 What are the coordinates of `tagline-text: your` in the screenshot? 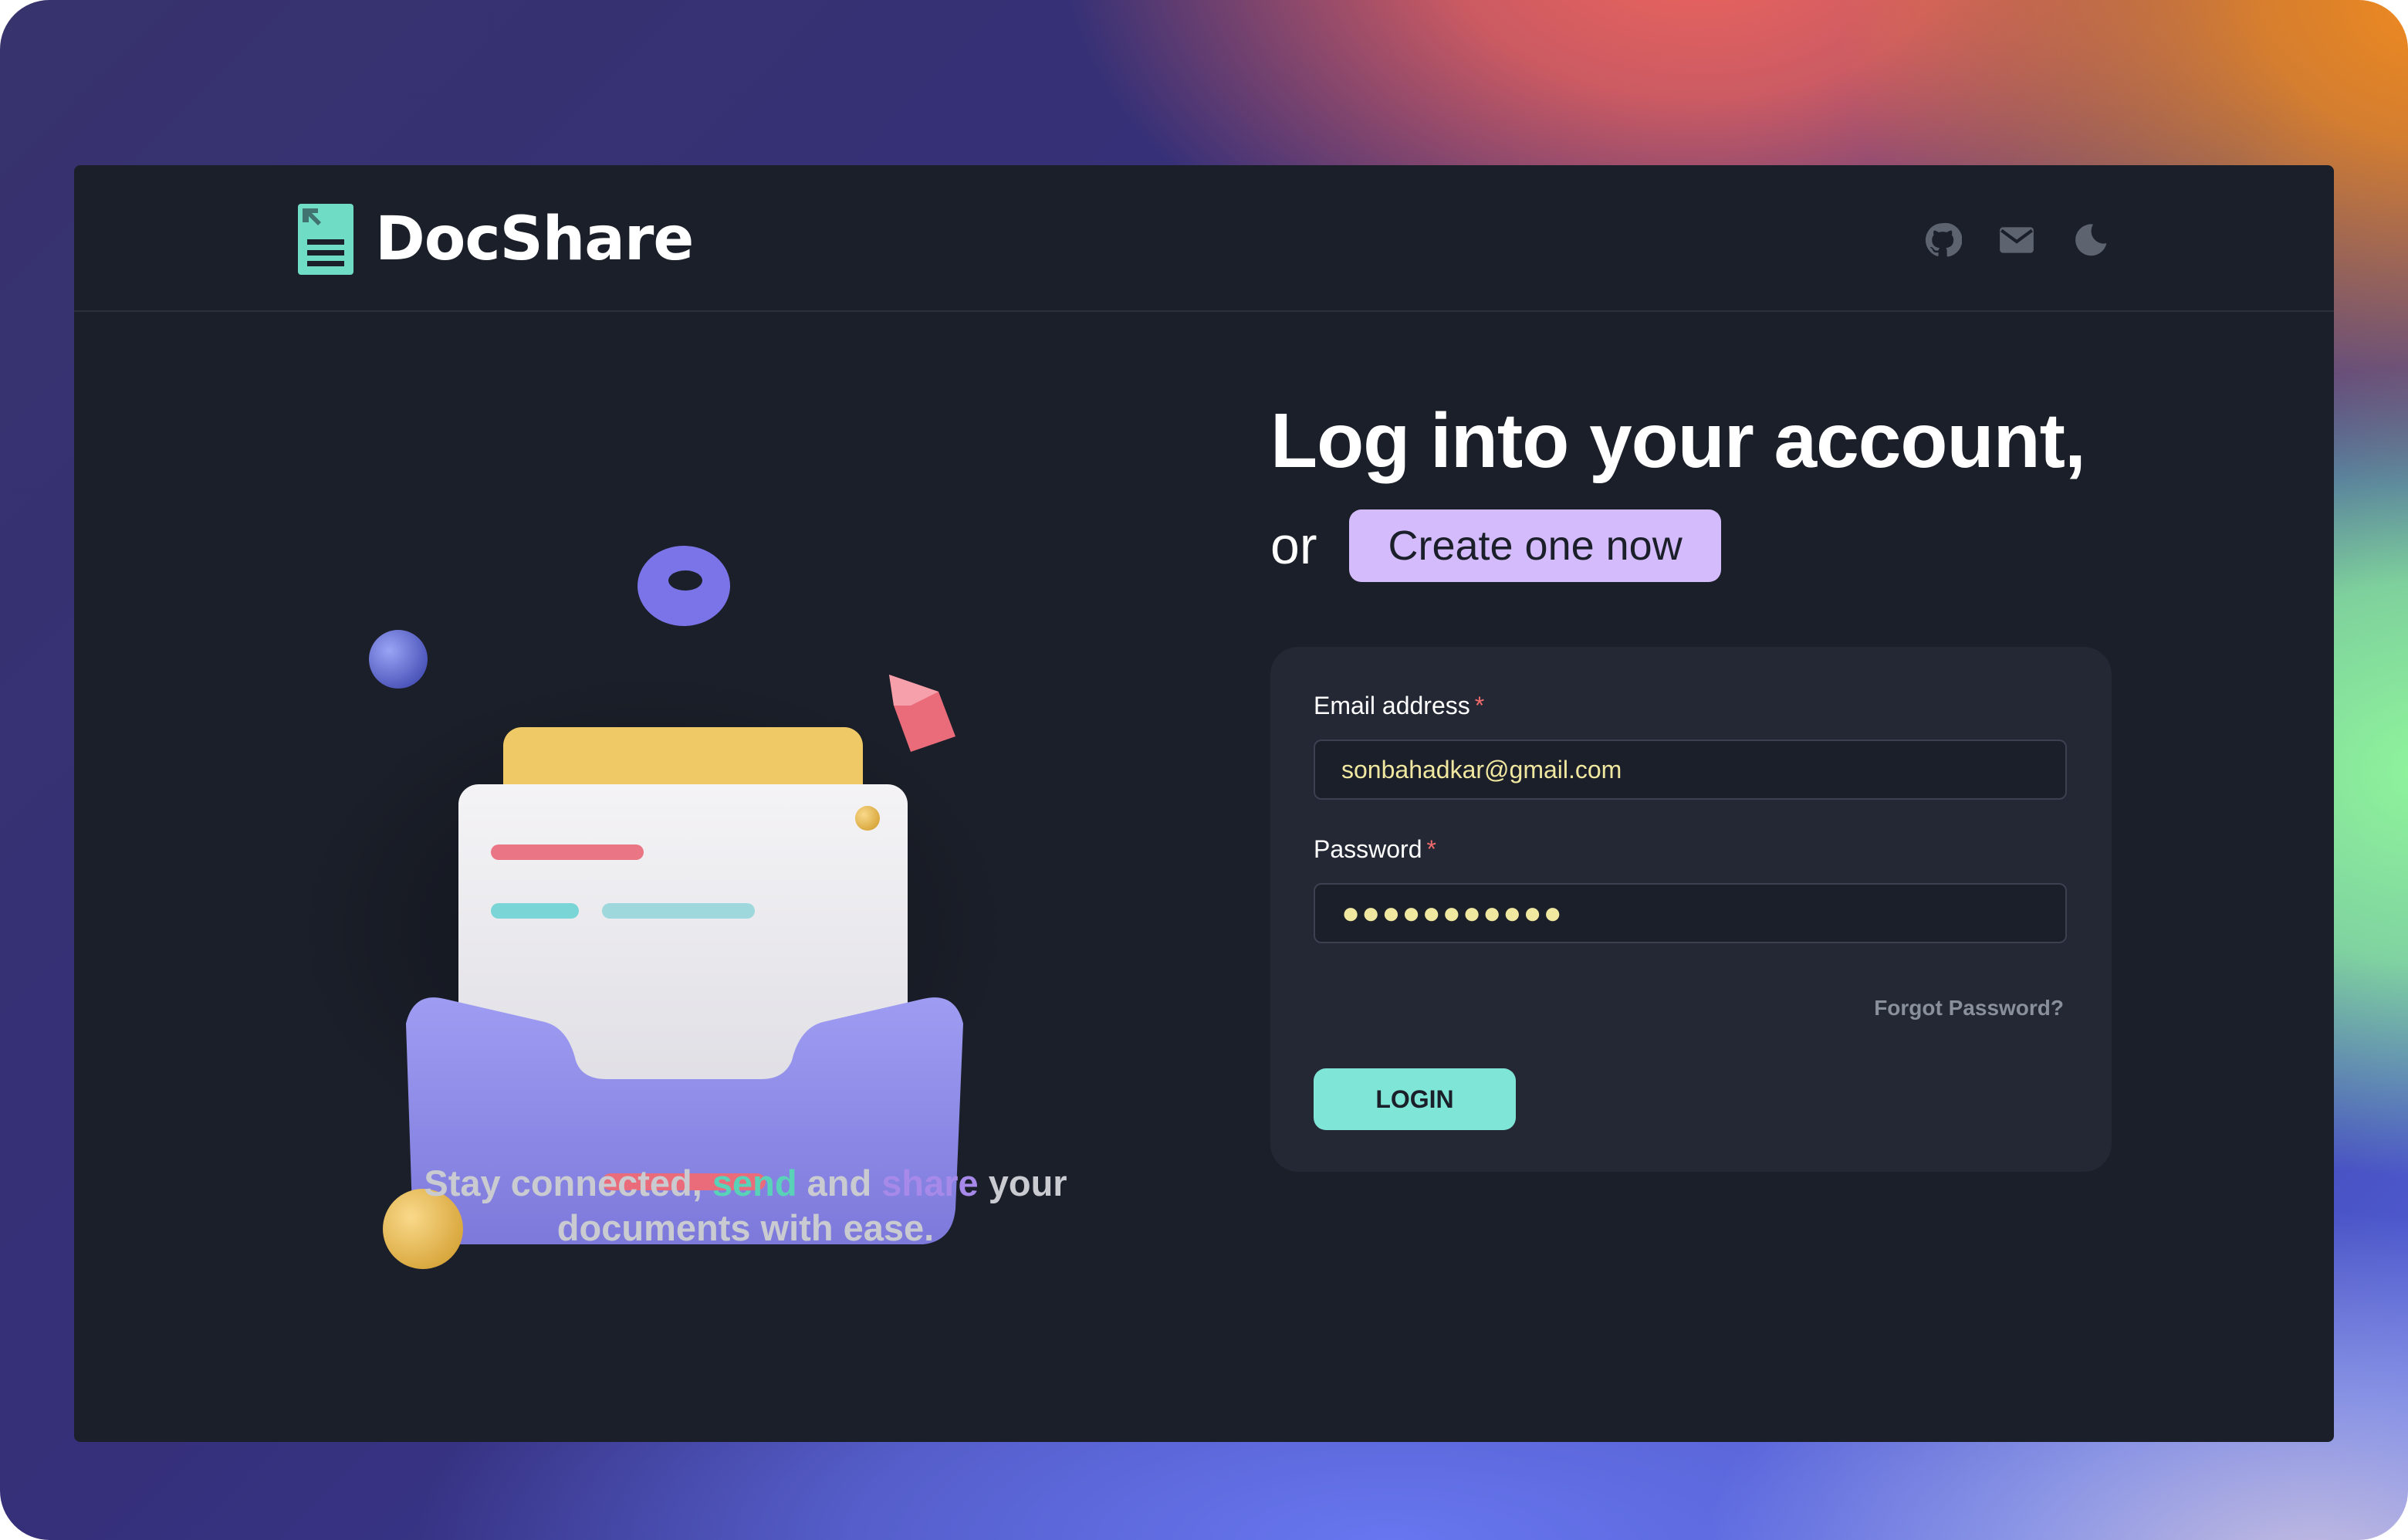 It's located at (1023, 1183).